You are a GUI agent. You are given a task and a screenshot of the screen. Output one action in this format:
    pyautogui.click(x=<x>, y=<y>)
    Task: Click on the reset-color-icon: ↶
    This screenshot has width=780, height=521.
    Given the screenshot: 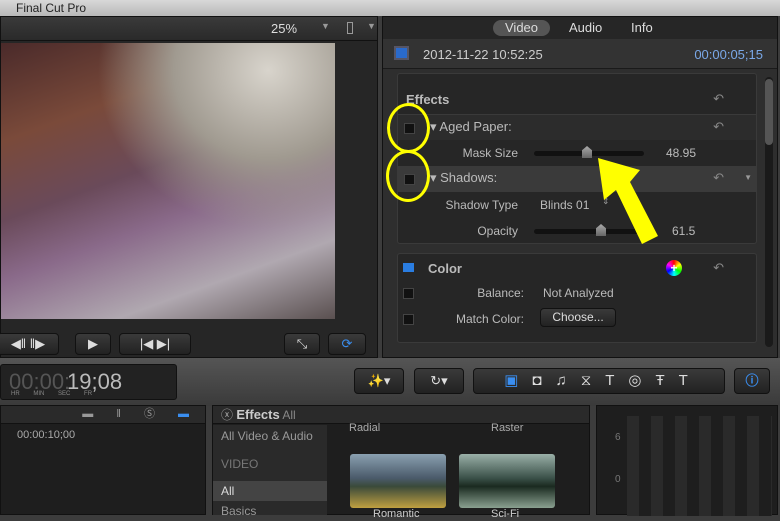 What is the action you would take?
    pyautogui.click(x=718, y=268)
    